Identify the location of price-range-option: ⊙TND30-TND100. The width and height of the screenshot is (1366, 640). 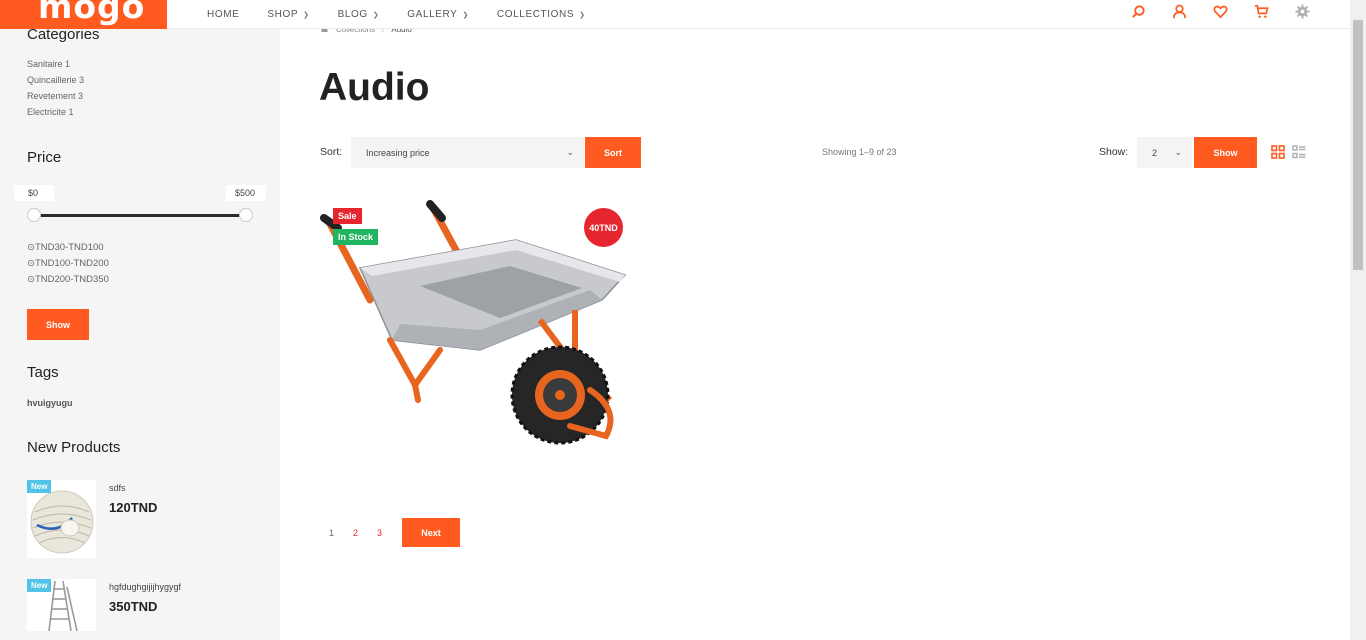
(65, 247).